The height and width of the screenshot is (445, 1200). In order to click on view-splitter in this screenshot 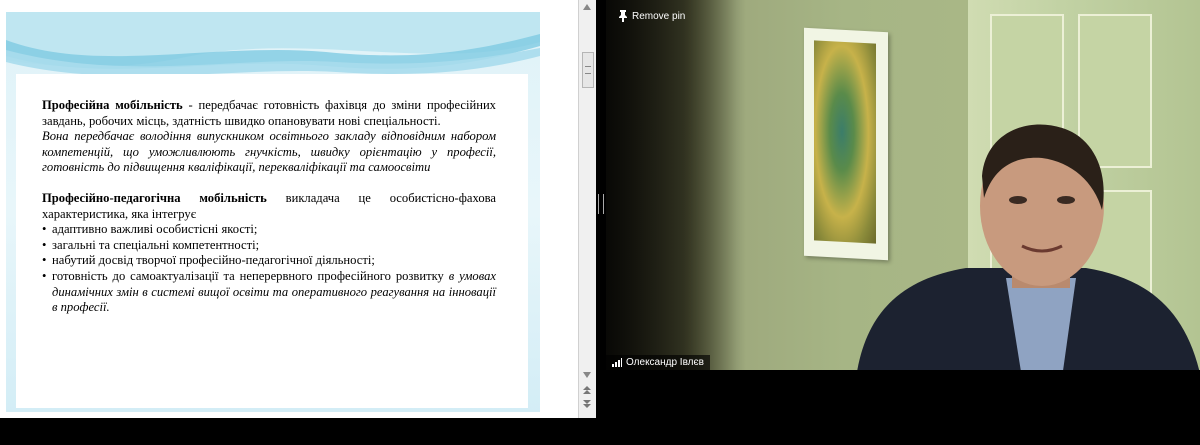, I will do `click(601, 209)`.